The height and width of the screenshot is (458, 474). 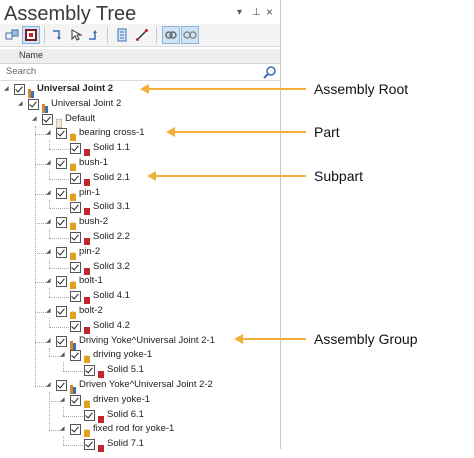 I want to click on tree-node-label: bolt-2, so click(x=91, y=310).